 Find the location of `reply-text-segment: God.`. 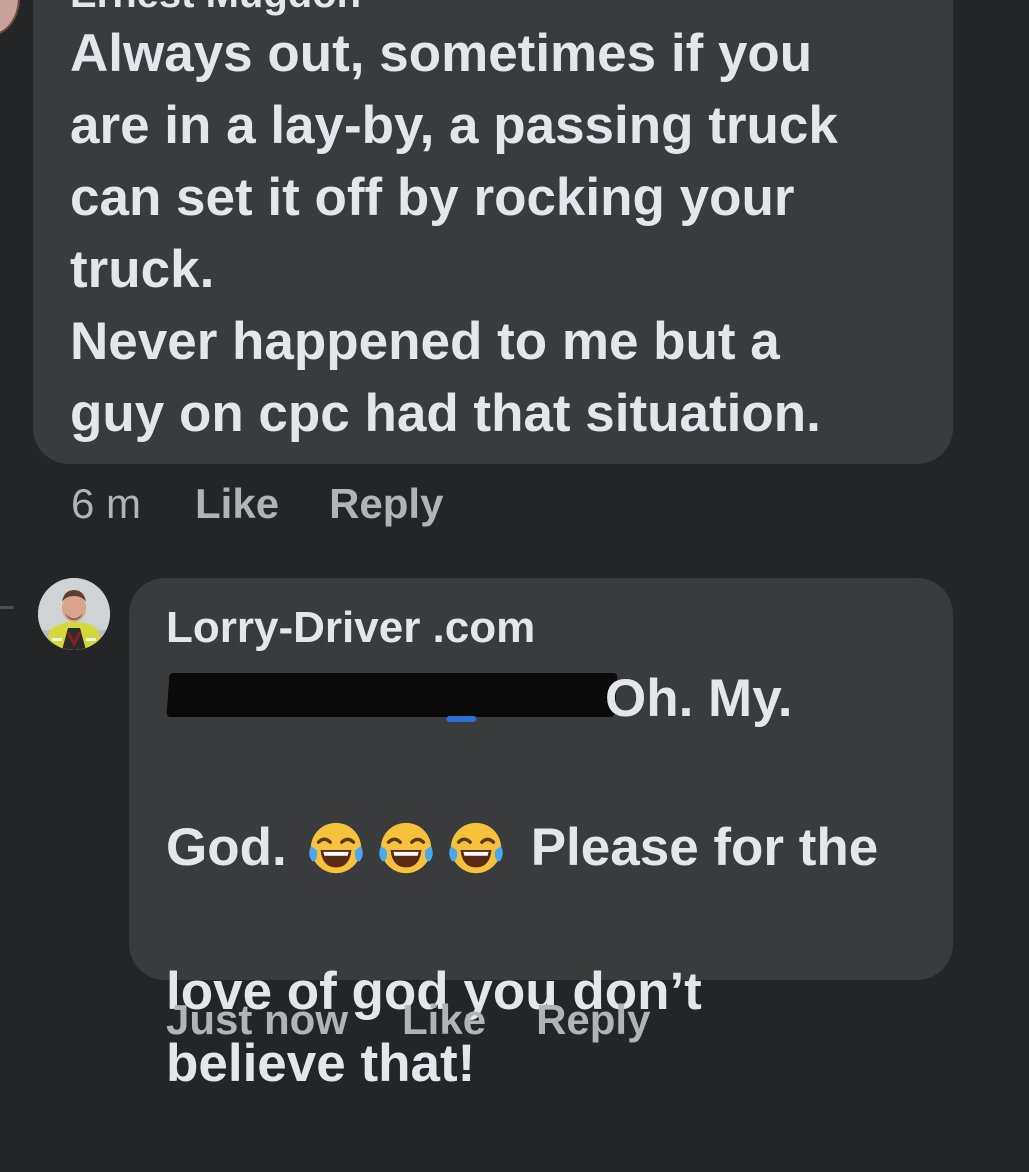

reply-text-segment: God. is located at coordinates (226, 847).